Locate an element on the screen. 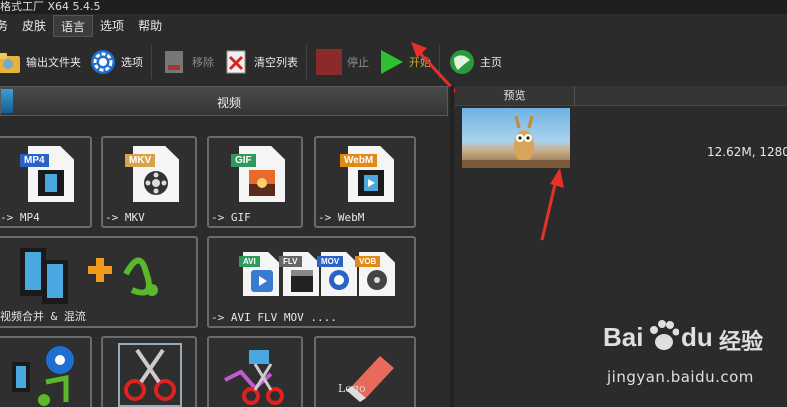 The image size is (787, 407). folder-icon is located at coordinates (11, 62).